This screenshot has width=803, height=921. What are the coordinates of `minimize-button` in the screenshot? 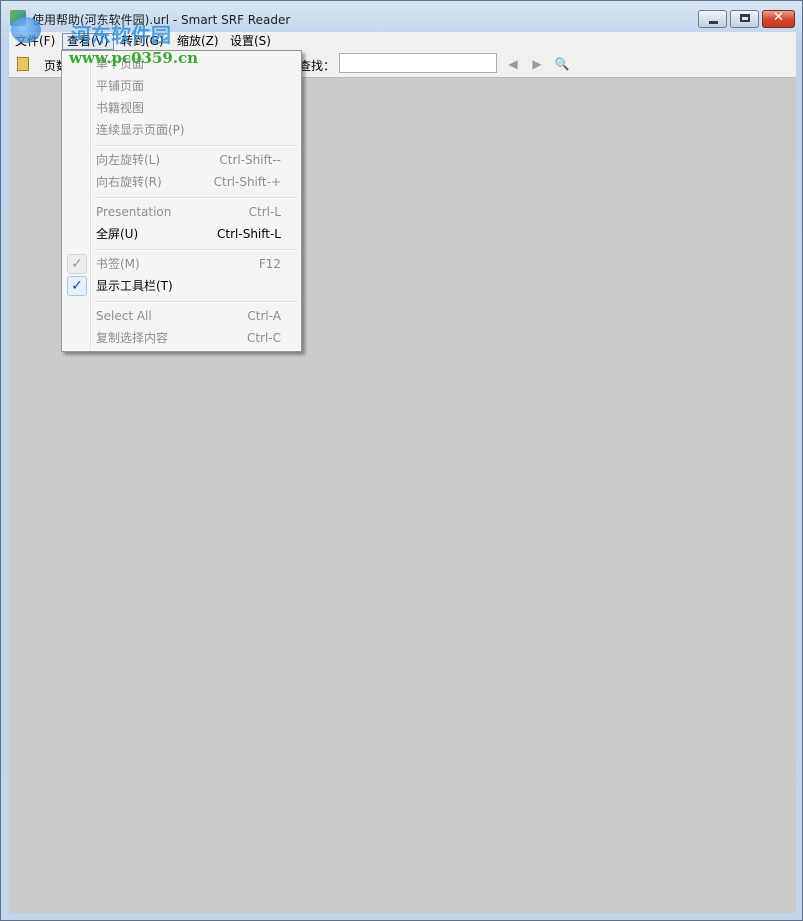 It's located at (712, 19).